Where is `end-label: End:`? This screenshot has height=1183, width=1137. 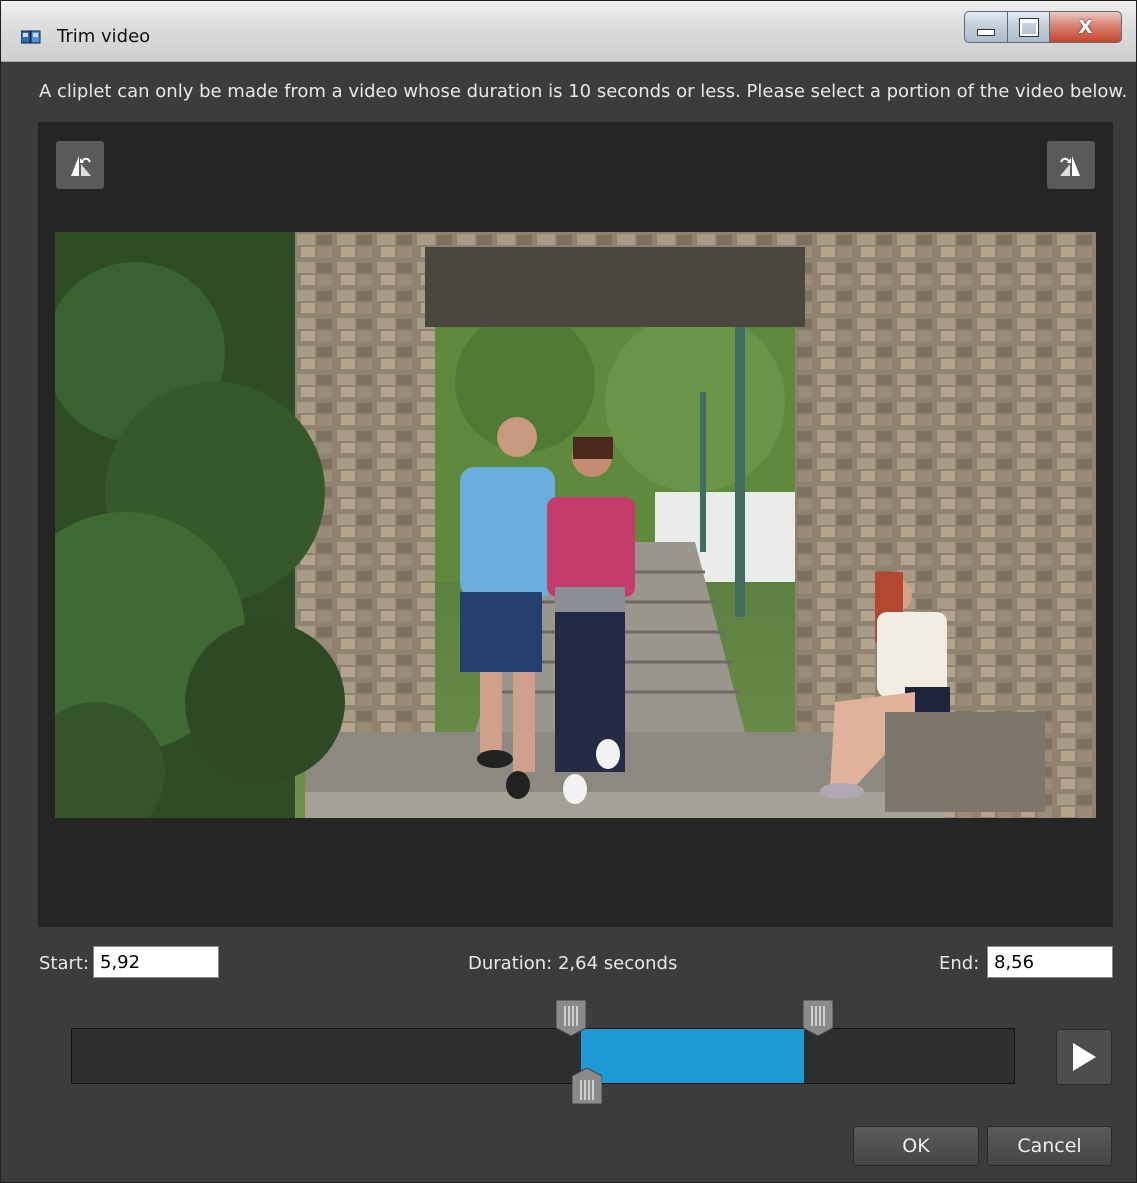 end-label: End: is located at coordinates (959, 963).